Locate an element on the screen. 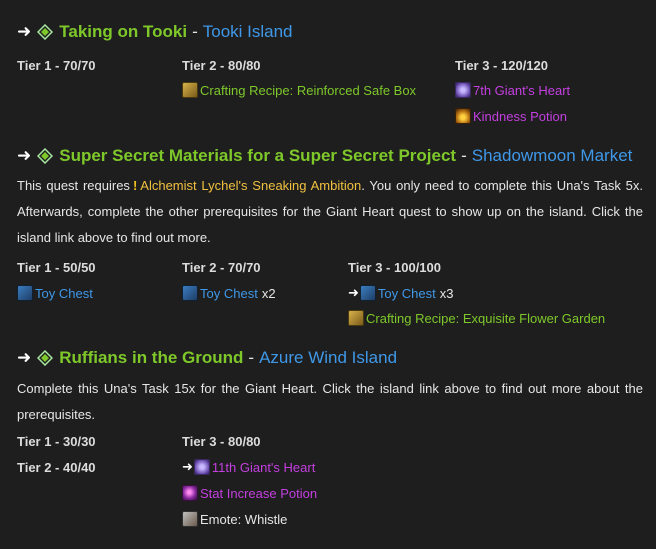 This screenshot has width=656, height=549. tier-label: Tier 3 - 100/100 is located at coordinates (394, 267).